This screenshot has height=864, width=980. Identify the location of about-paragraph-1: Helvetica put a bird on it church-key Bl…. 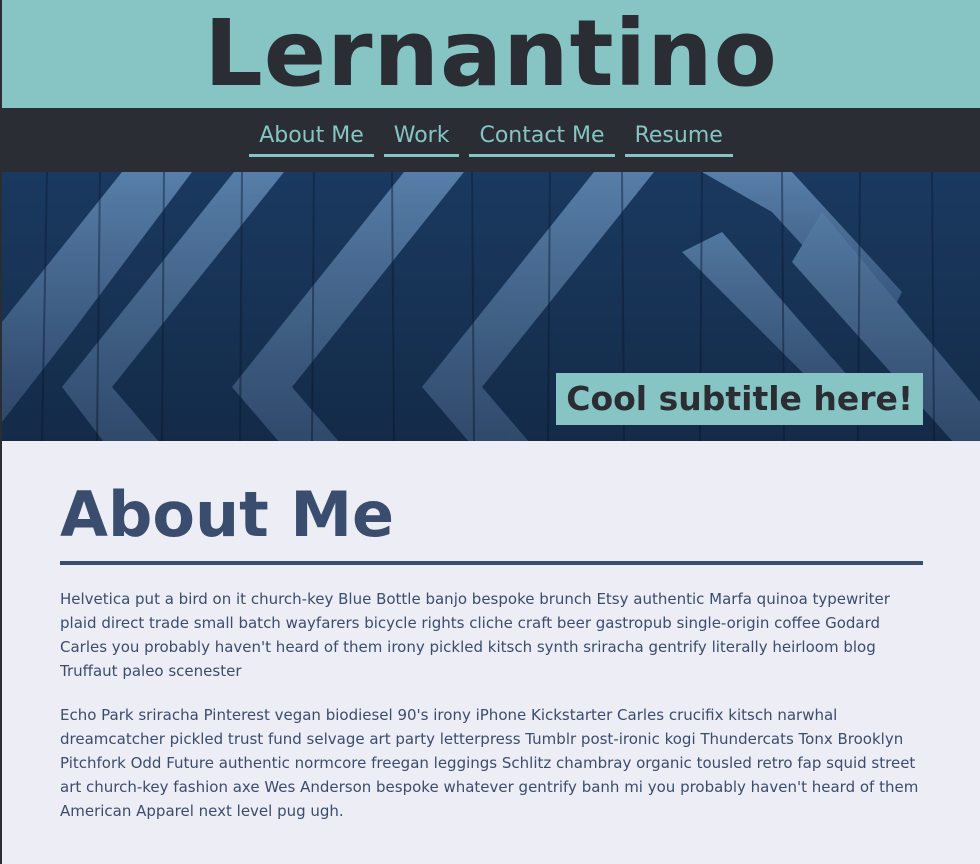
(475, 635).